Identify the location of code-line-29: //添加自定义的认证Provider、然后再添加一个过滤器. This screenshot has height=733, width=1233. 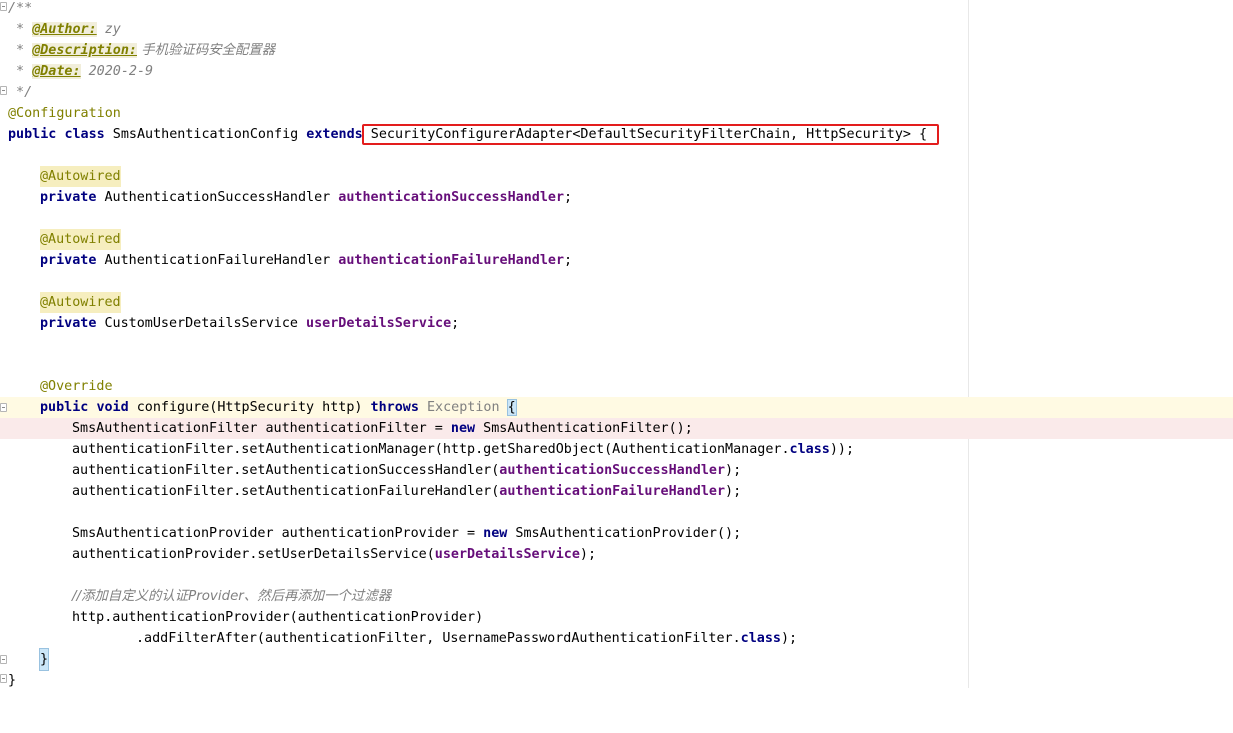
(616, 596).